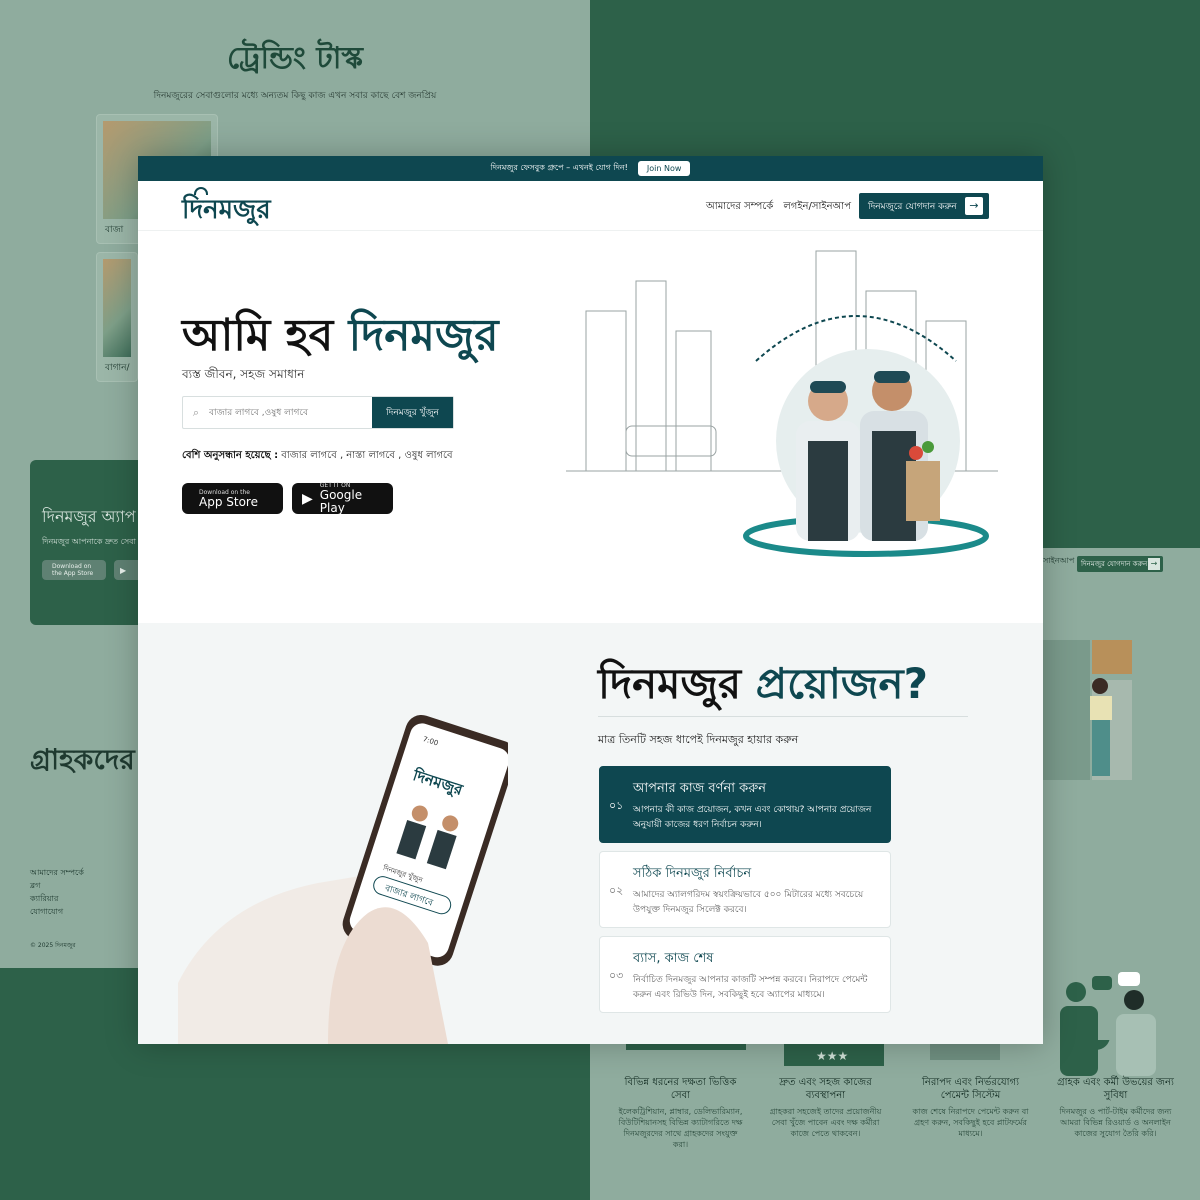  What do you see at coordinates (343, 879) in the screenshot?
I see `phone-in-hand-illustration: 7:00 দিনমজুর দিনমজুর খুঁজুন বাজার লাগবে` at bounding box center [343, 879].